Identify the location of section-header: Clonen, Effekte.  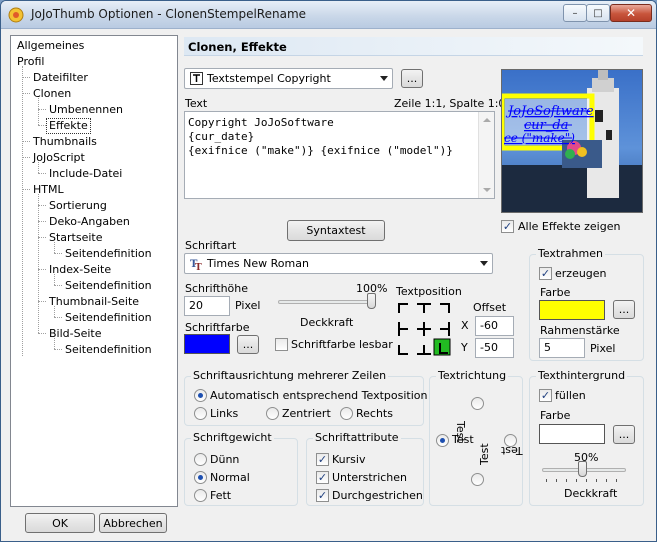
(413, 46).